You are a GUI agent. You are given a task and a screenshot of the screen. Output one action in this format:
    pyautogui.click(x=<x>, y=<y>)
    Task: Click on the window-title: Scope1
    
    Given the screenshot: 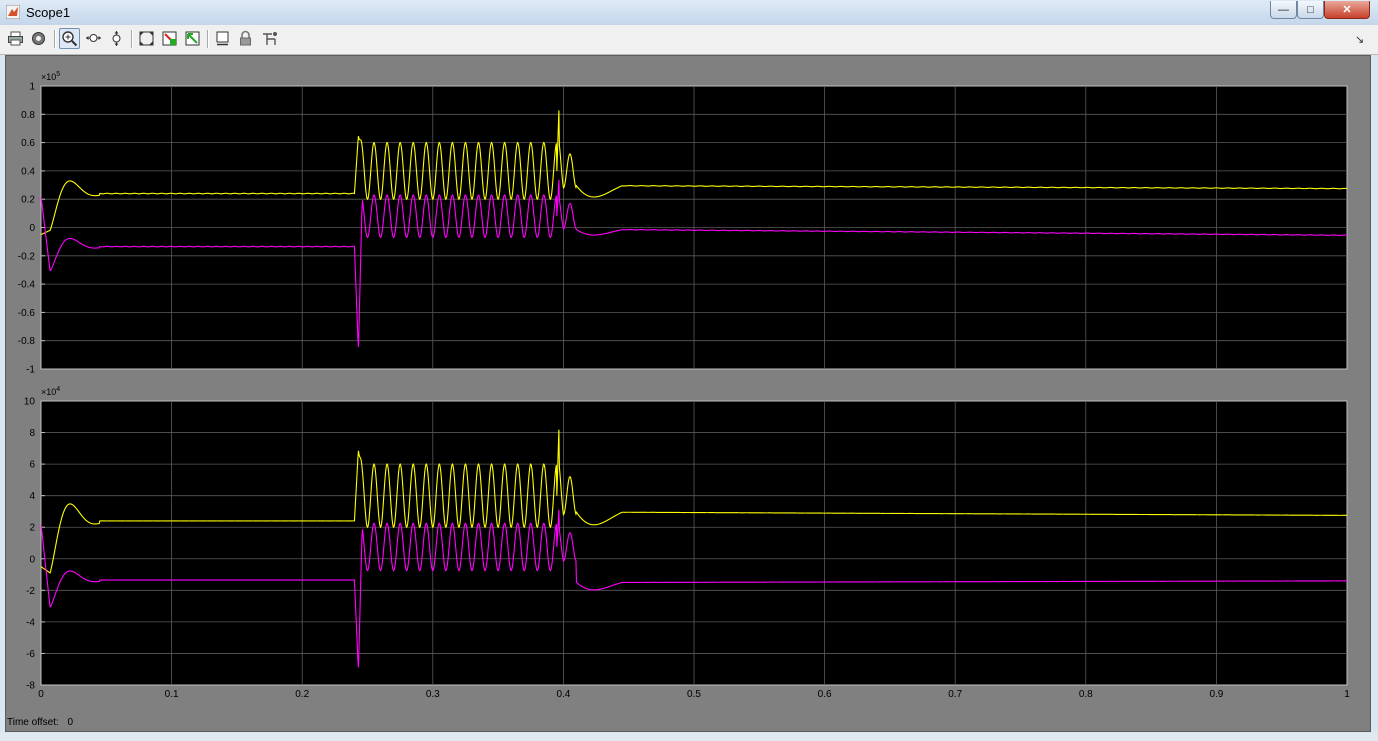 What is the action you would take?
    pyautogui.click(x=48, y=12)
    